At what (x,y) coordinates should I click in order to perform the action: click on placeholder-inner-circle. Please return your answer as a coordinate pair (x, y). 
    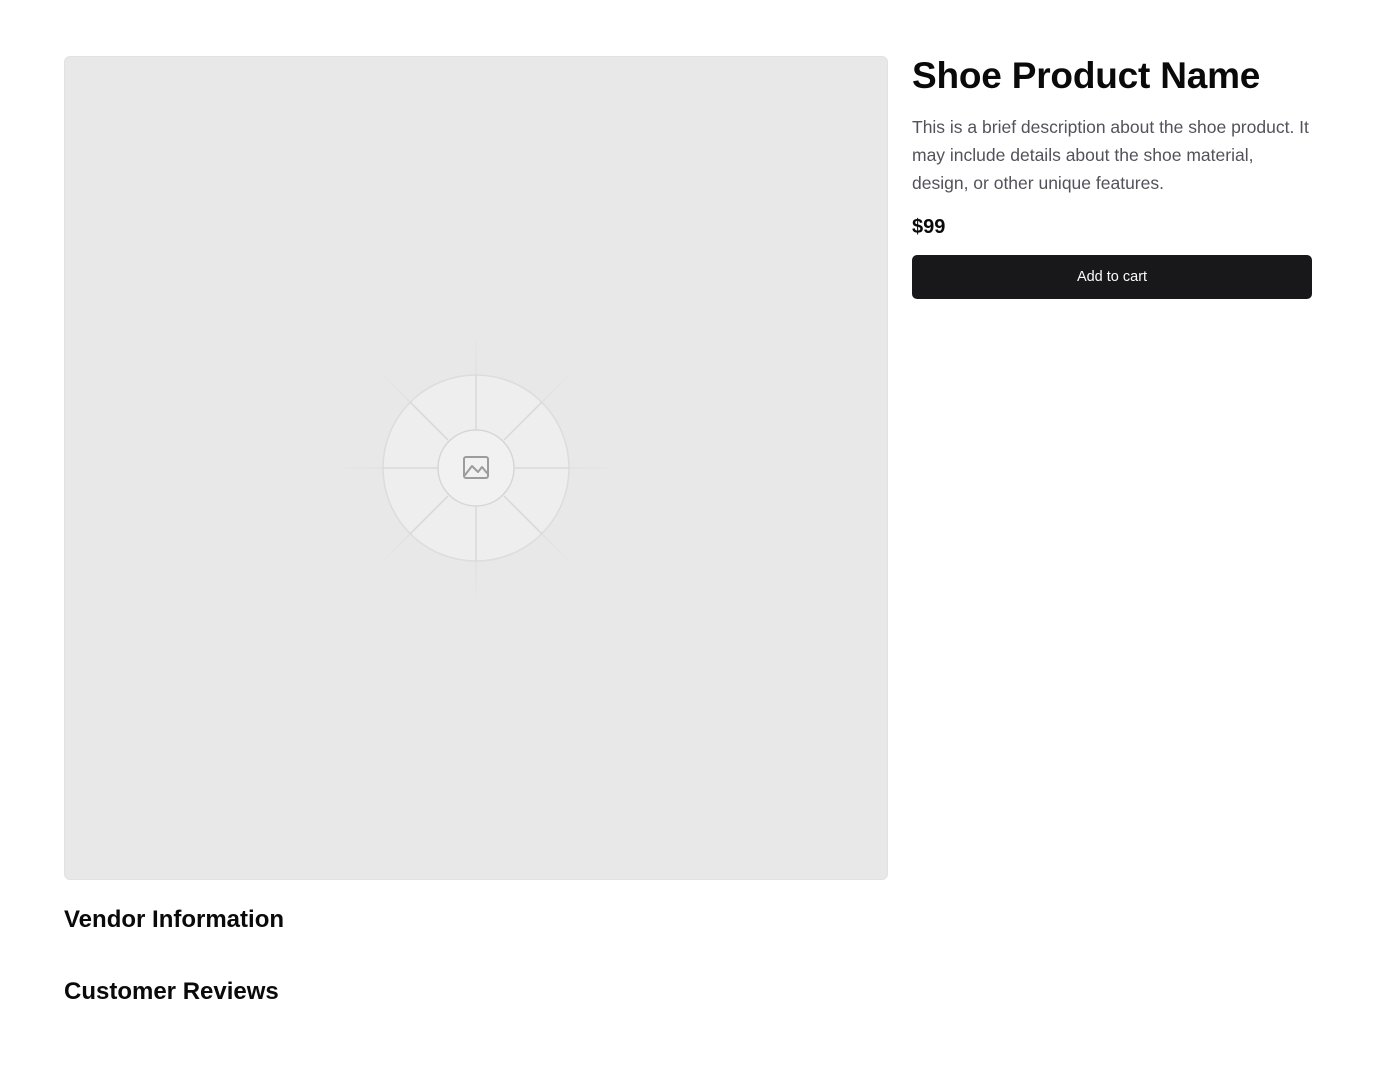
    Looking at the image, I should click on (476, 468).